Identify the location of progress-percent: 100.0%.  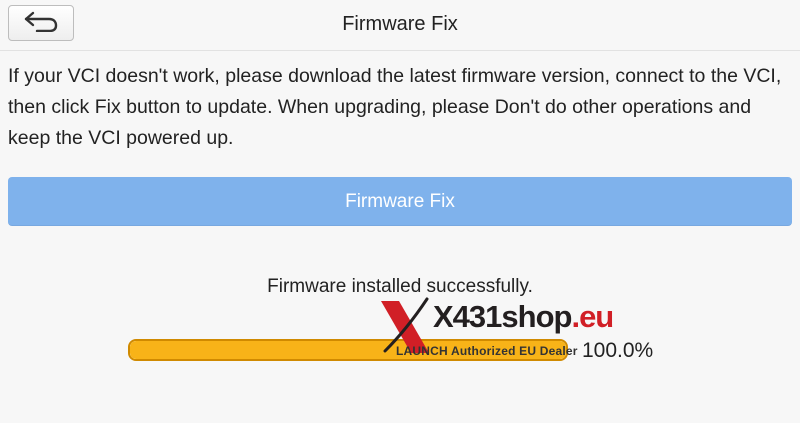
(618, 350).